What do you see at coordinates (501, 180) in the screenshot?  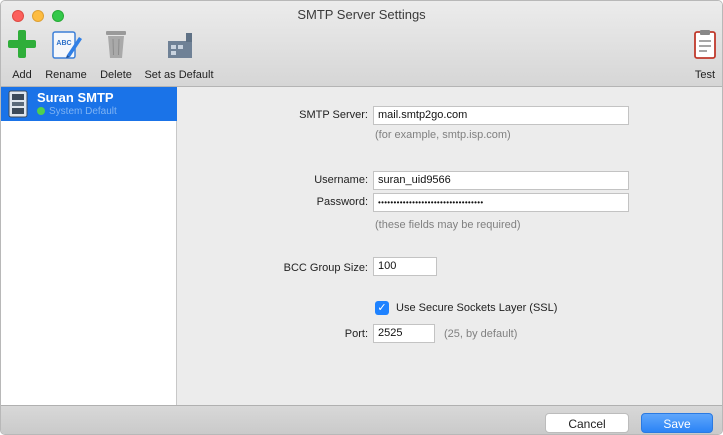 I see `username-input: suran_uid9566` at bounding box center [501, 180].